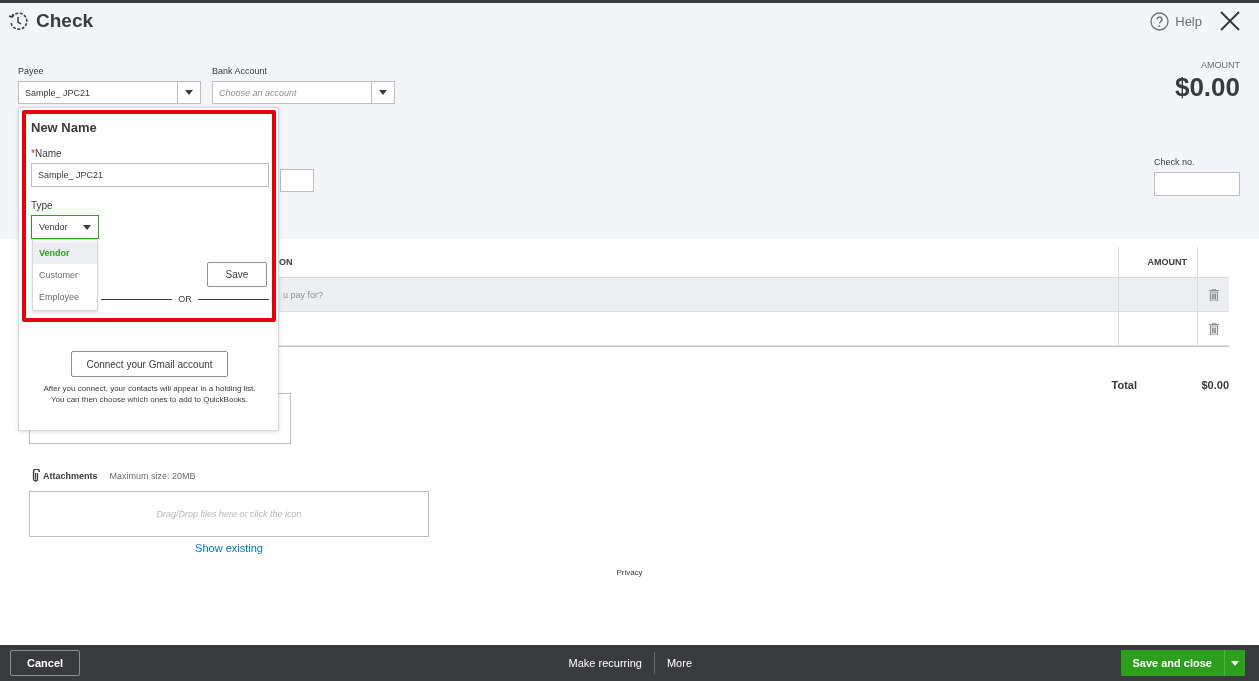 The width and height of the screenshot is (1259, 681). I want to click on more-button: More, so click(679, 663).